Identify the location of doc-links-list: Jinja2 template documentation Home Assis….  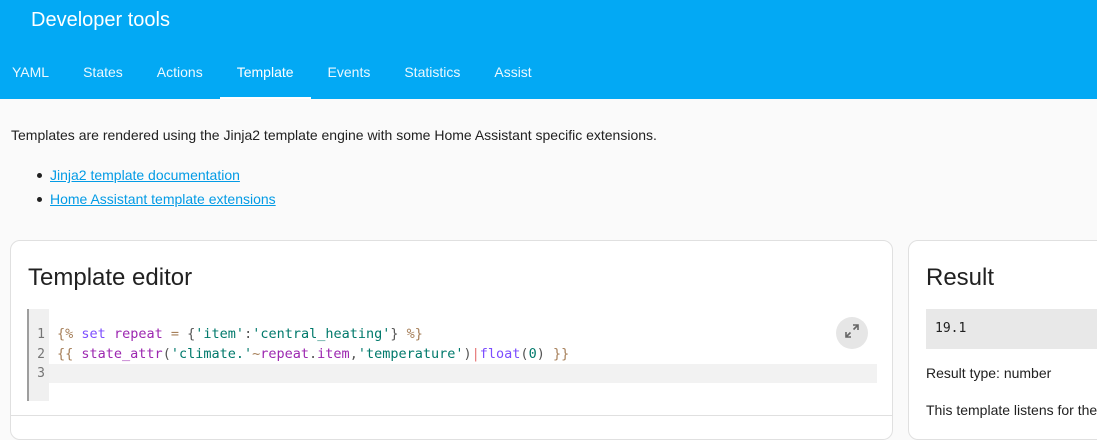
(156, 187).